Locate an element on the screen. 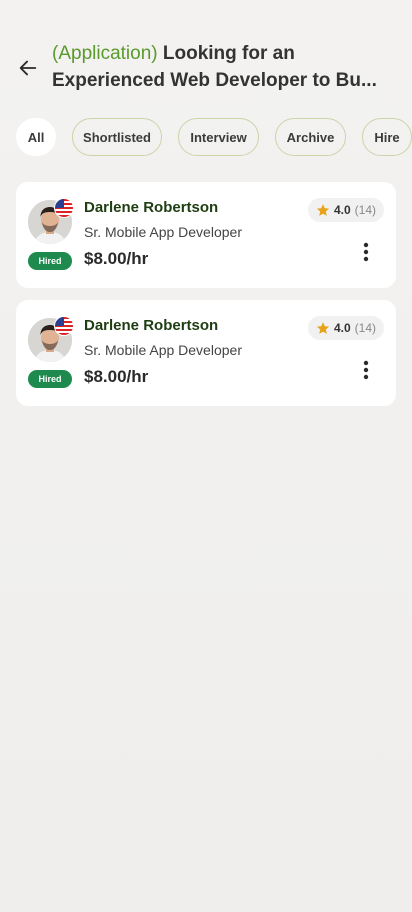 This screenshot has width=412, height=912. arrow-left-icon is located at coordinates (28, 68).